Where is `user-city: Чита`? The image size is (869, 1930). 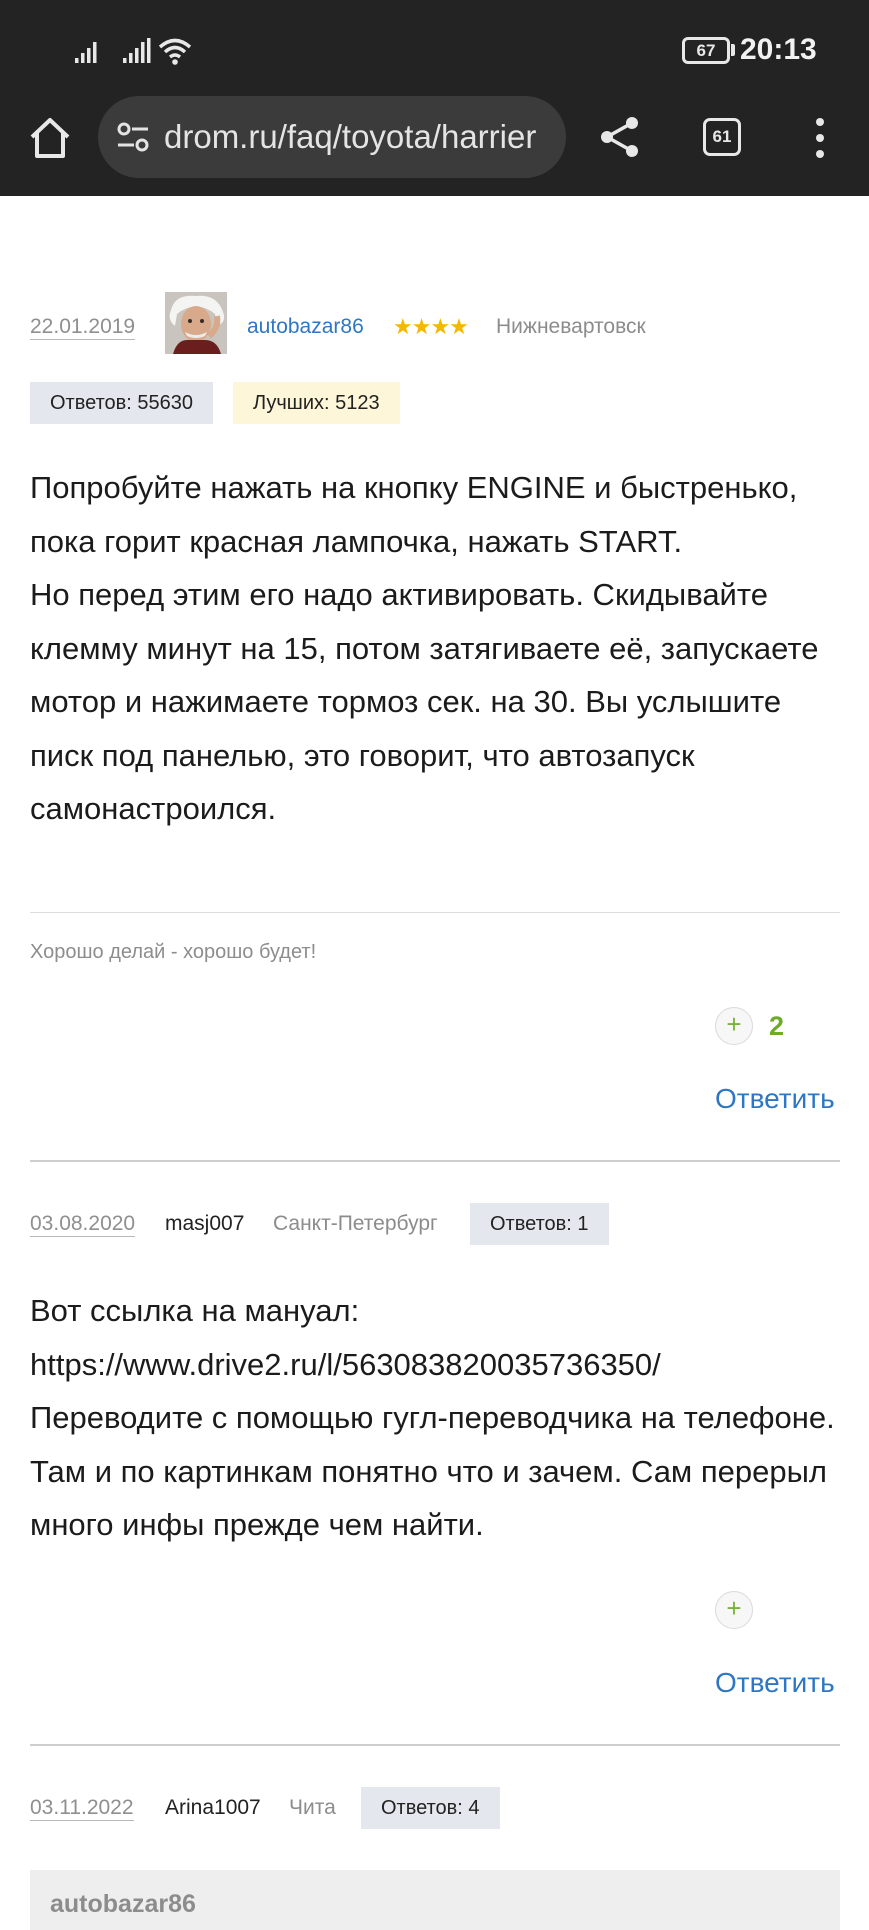
user-city: Чита is located at coordinates (312, 1807).